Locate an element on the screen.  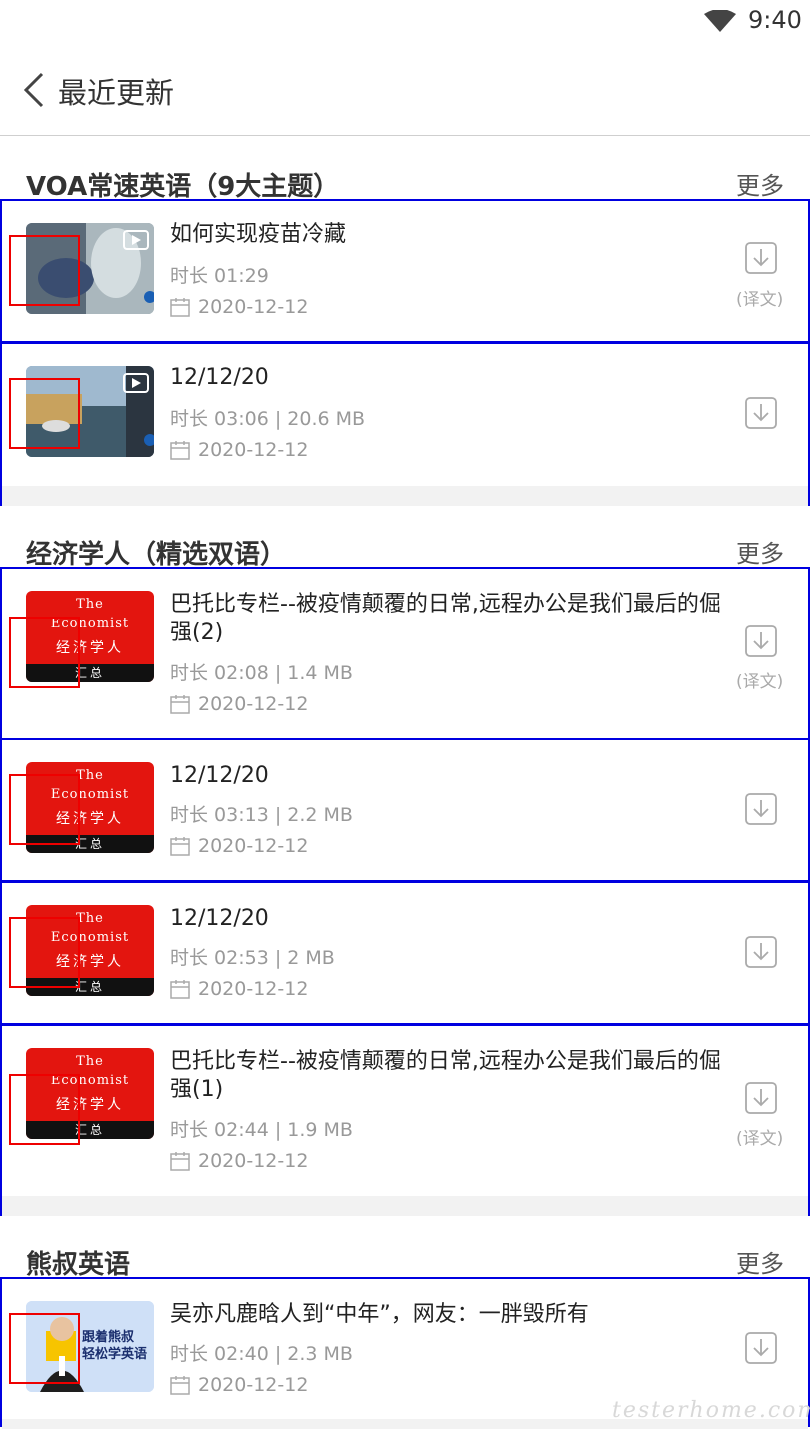
item-duration: 时长 03:06 | 20.6 MB is located at coordinates (268, 419).